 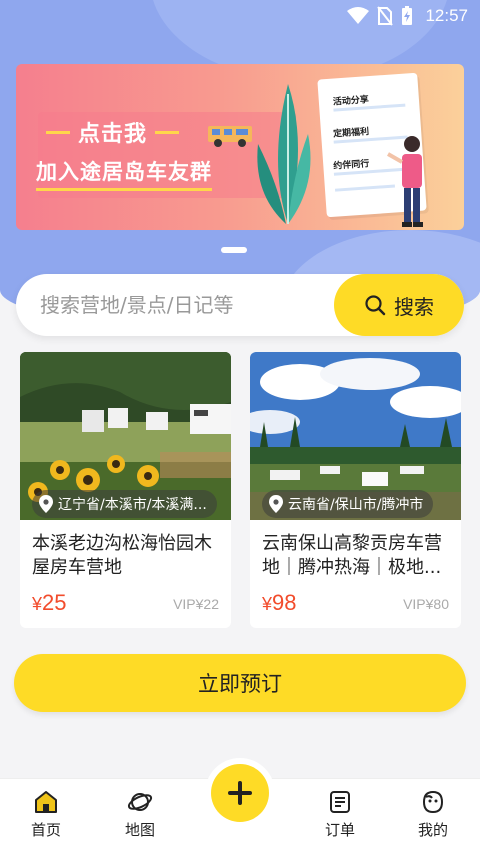 What do you see at coordinates (284, 154) in the screenshot?
I see `plant-illustration` at bounding box center [284, 154].